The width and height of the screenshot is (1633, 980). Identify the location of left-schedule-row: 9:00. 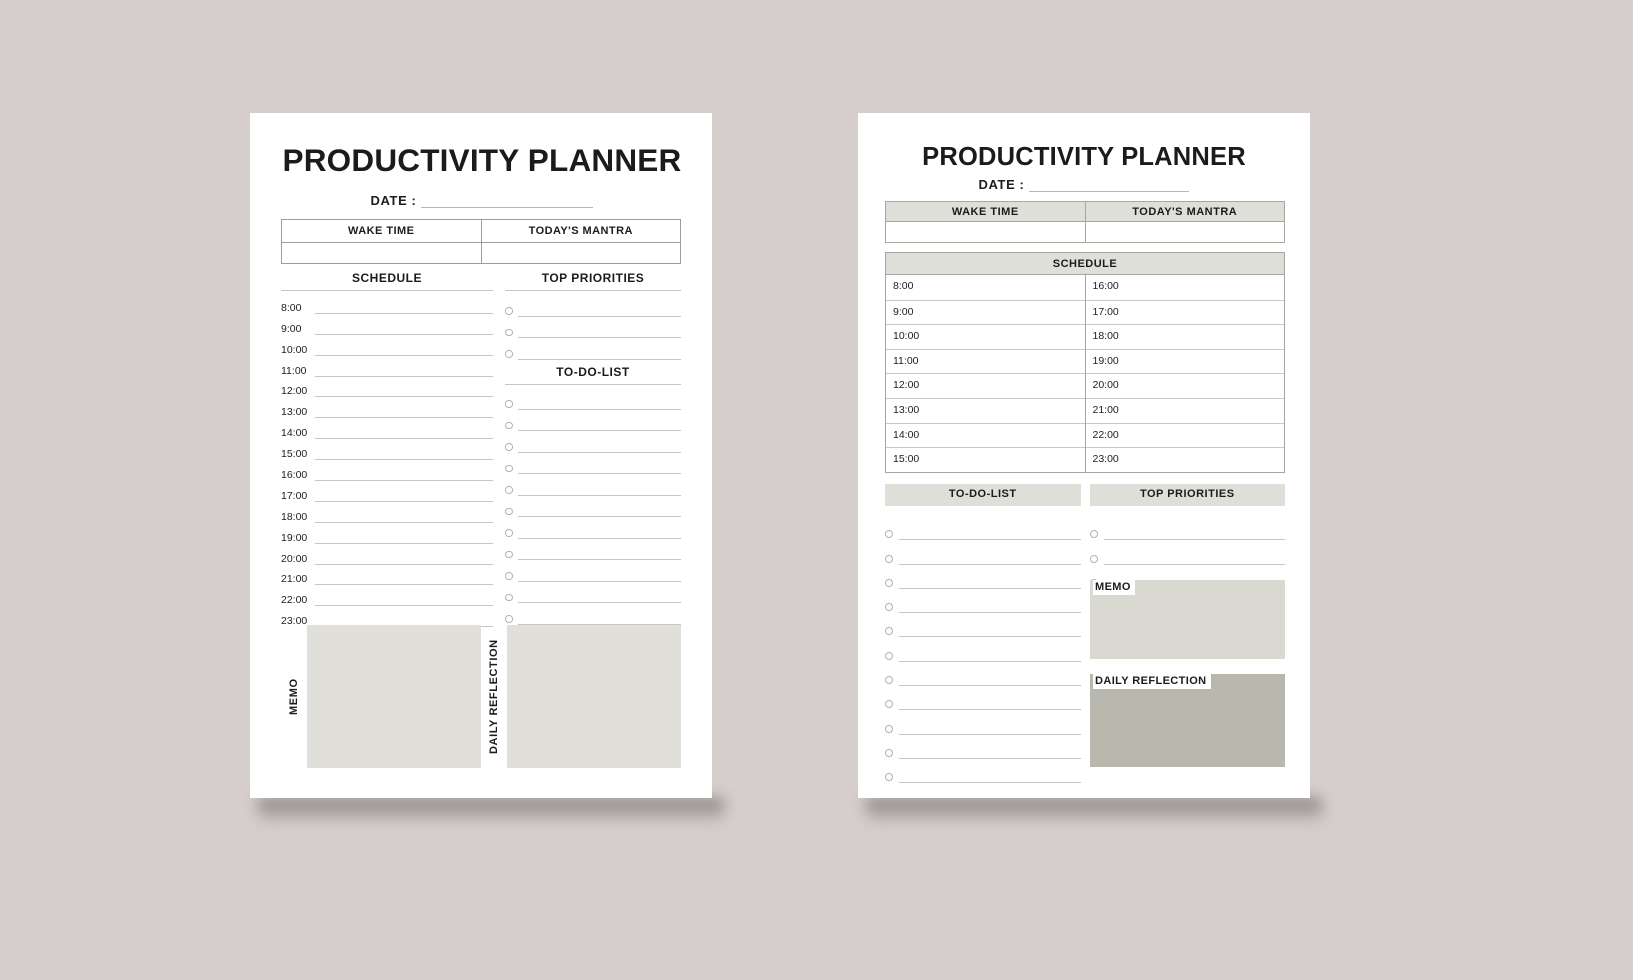
(387, 324).